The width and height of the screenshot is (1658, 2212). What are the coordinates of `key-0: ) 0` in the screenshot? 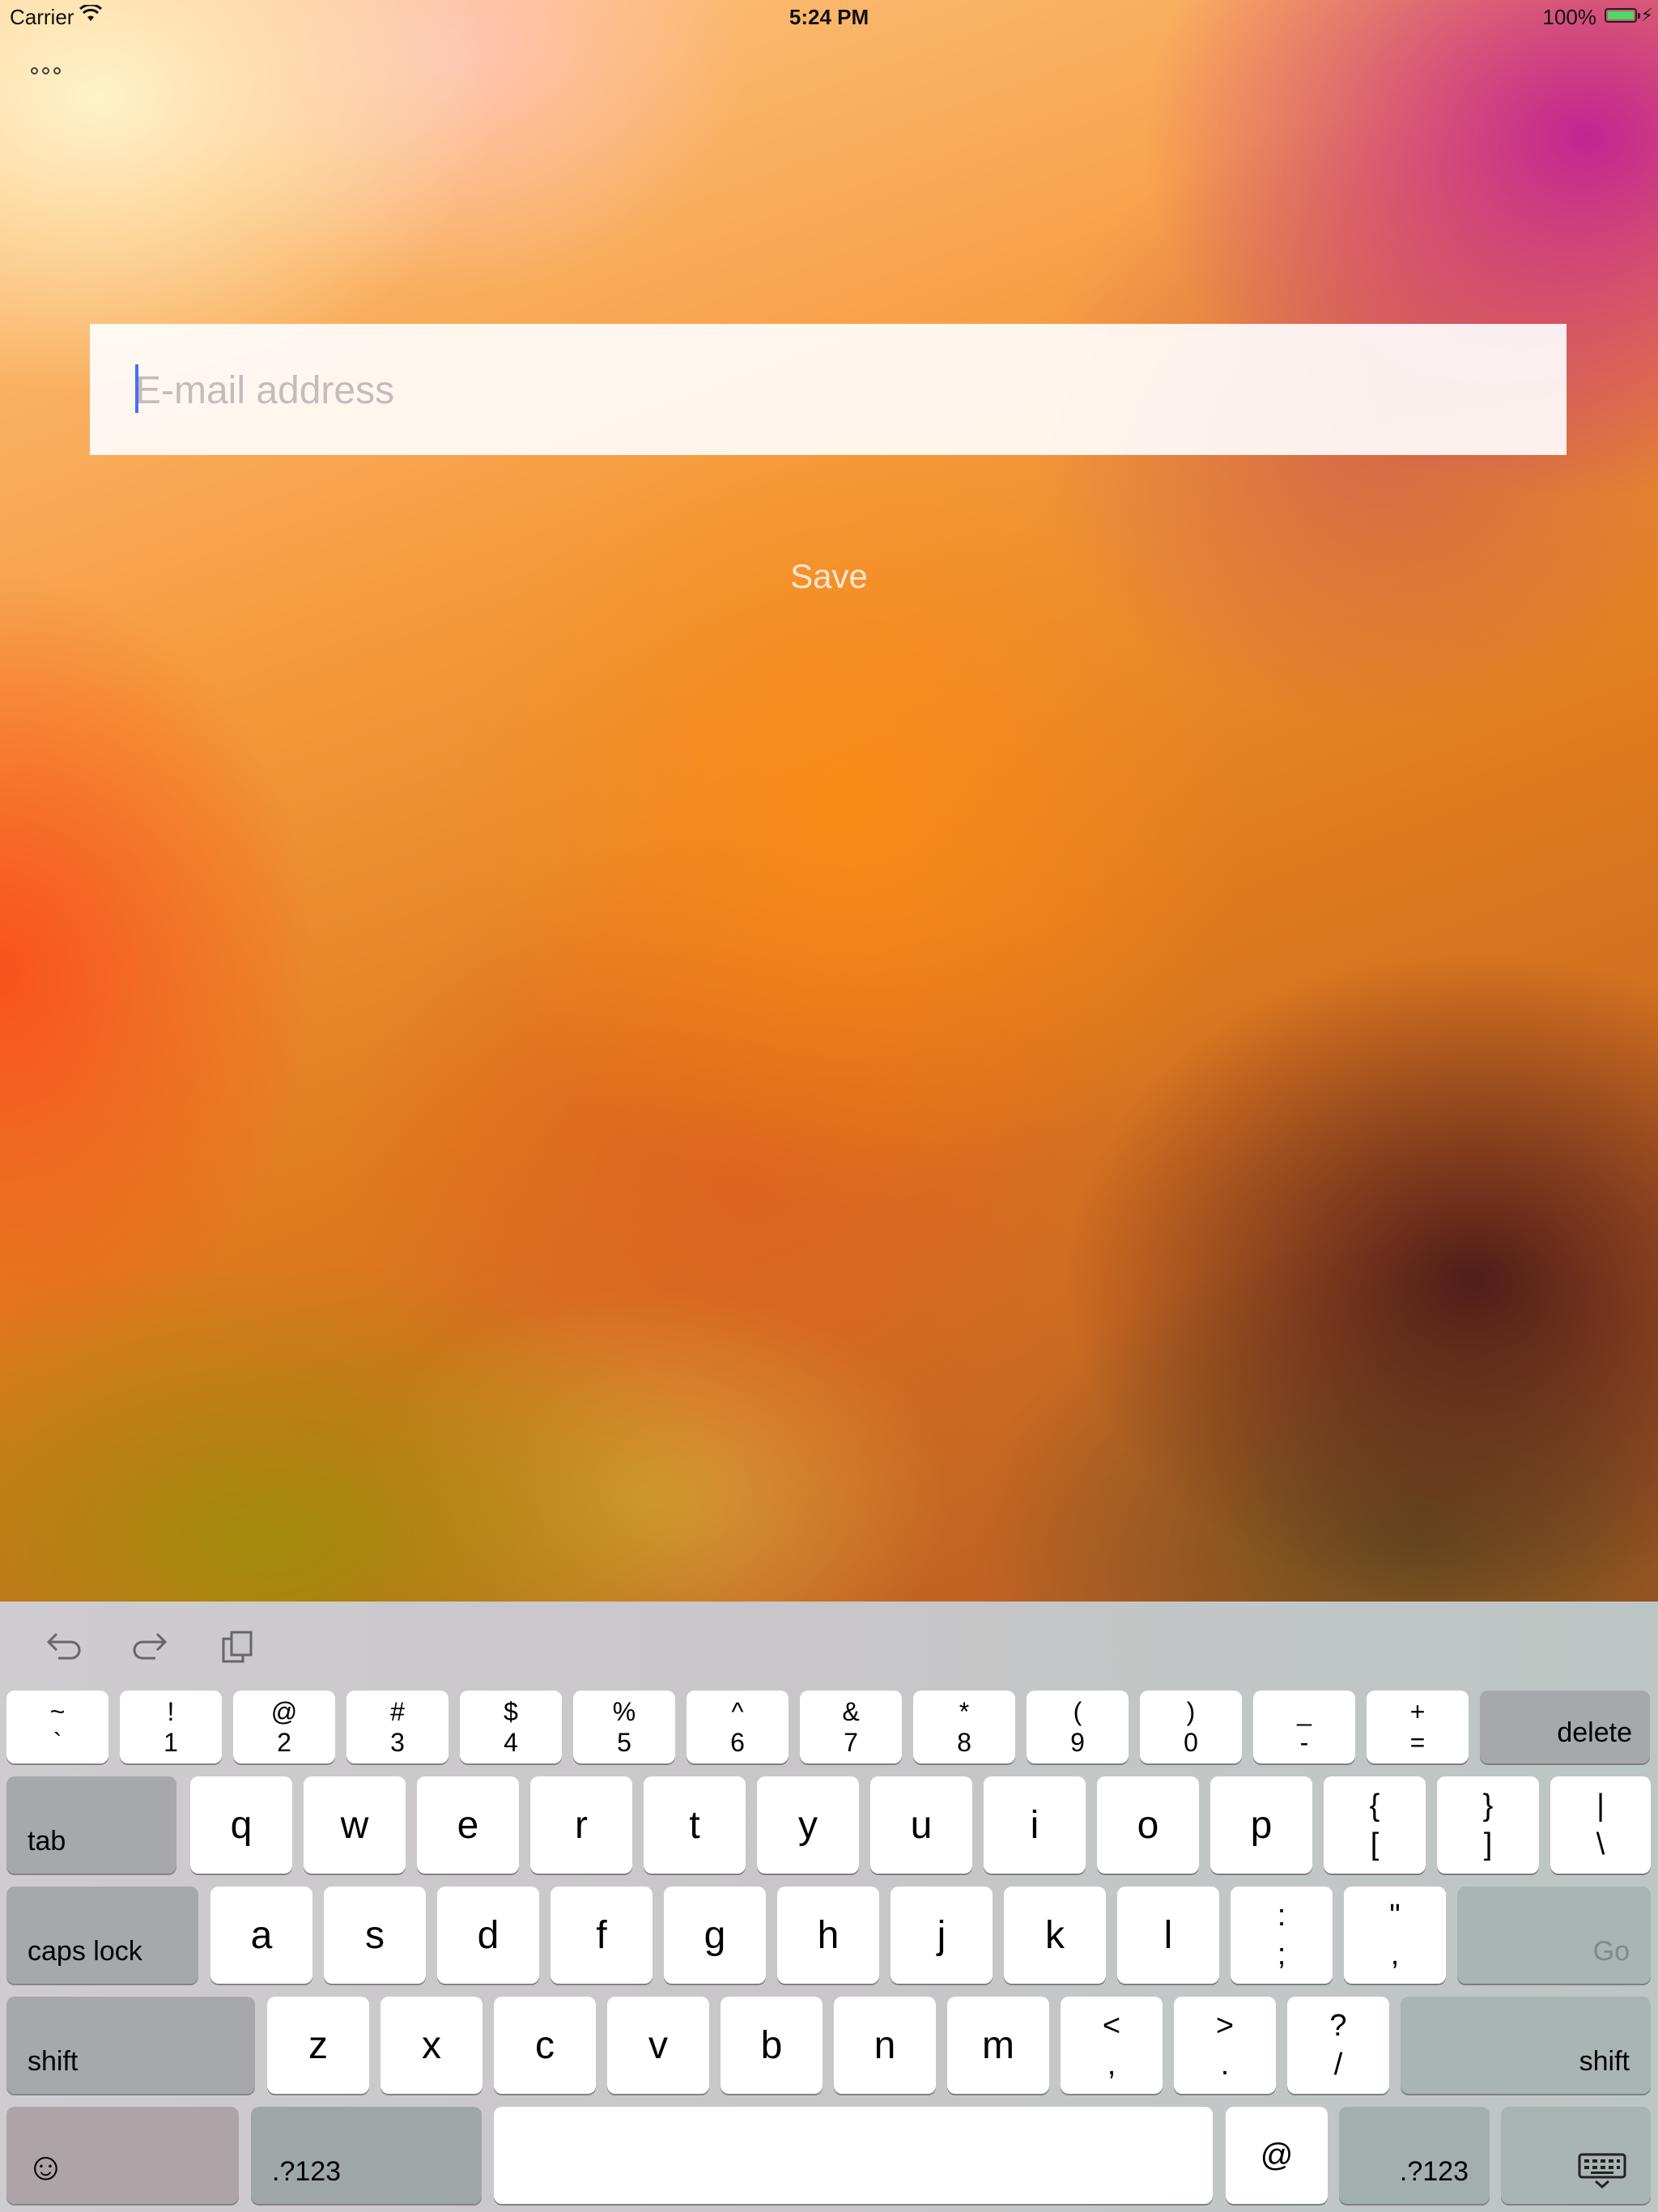 It's located at (1191, 1727).